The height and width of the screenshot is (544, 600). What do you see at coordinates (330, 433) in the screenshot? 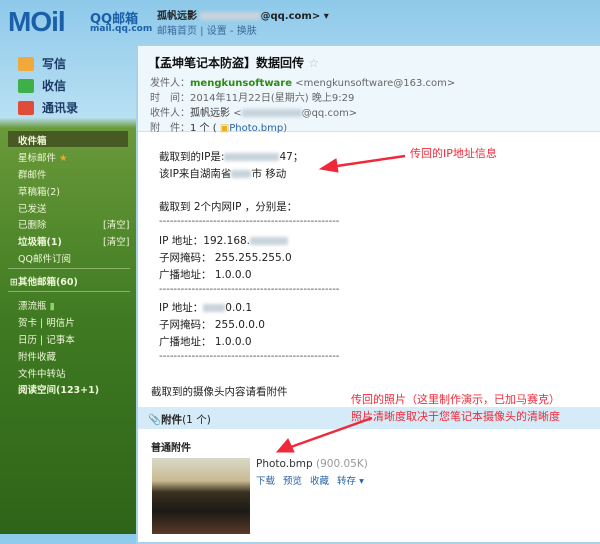
I see `arrow-photo` at bounding box center [330, 433].